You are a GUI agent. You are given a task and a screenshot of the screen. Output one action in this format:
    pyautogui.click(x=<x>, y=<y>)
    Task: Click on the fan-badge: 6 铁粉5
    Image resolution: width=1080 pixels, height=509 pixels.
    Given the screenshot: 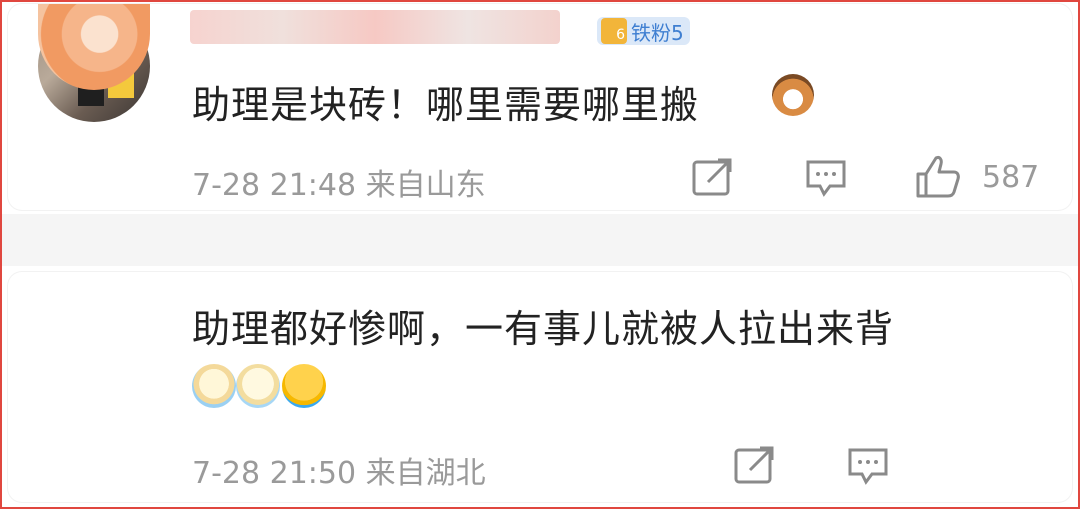 What is the action you would take?
    pyautogui.click(x=643, y=31)
    